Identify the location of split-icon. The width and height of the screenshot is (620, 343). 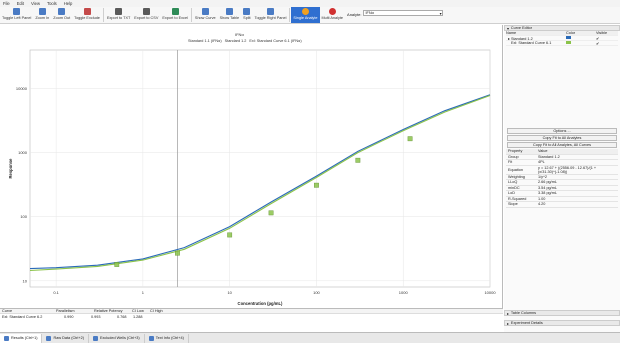
(247, 11).